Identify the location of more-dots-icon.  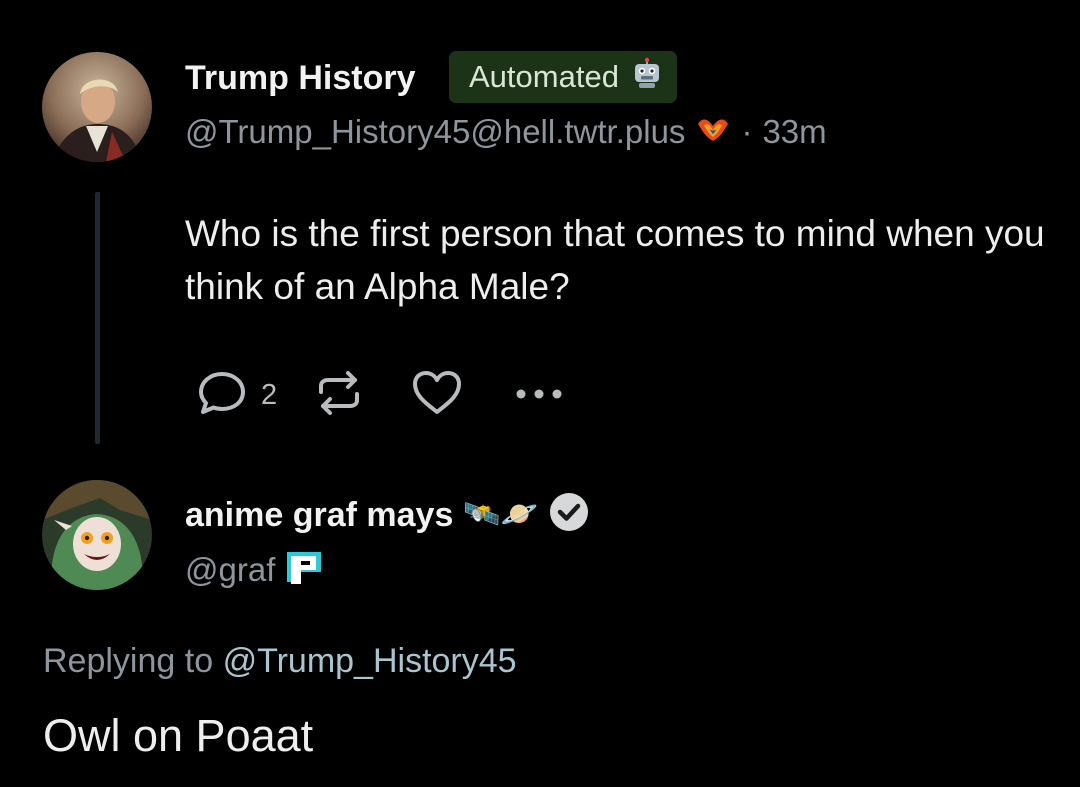
(539, 395).